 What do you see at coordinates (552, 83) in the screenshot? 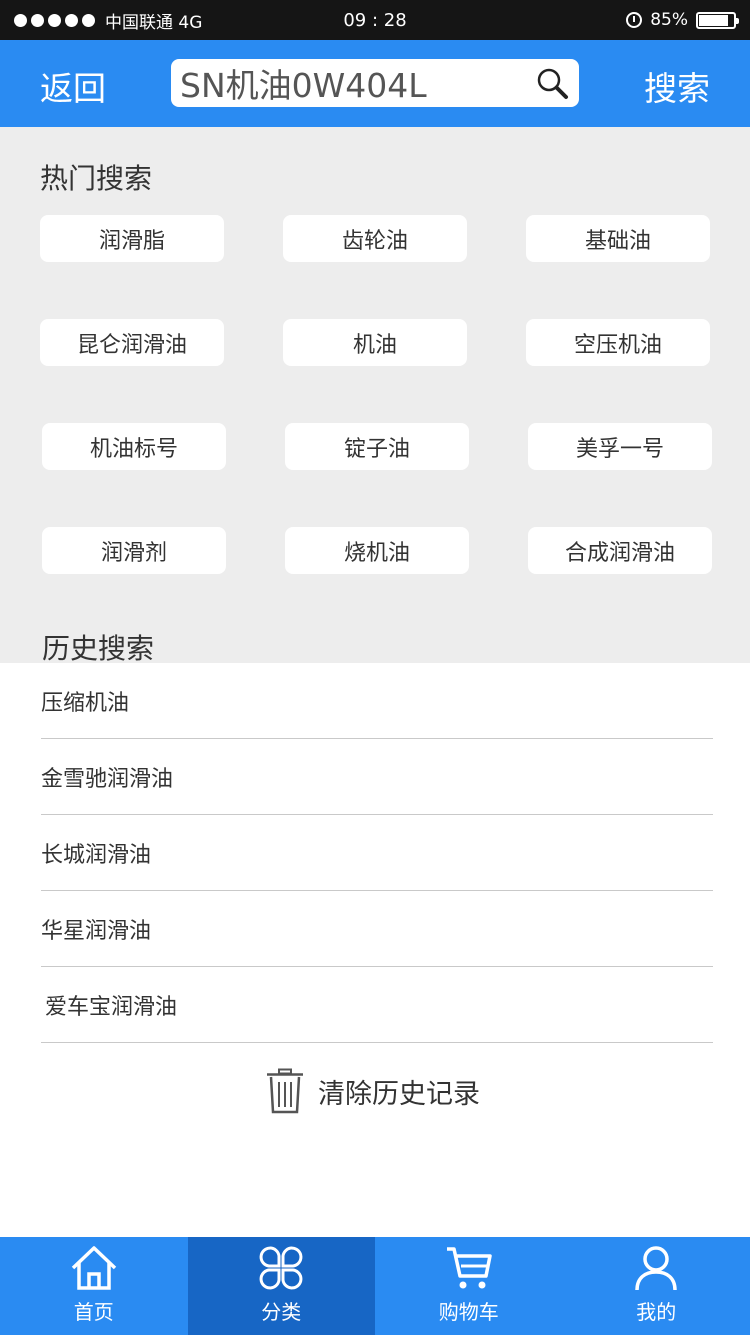
I see `search-icon` at bounding box center [552, 83].